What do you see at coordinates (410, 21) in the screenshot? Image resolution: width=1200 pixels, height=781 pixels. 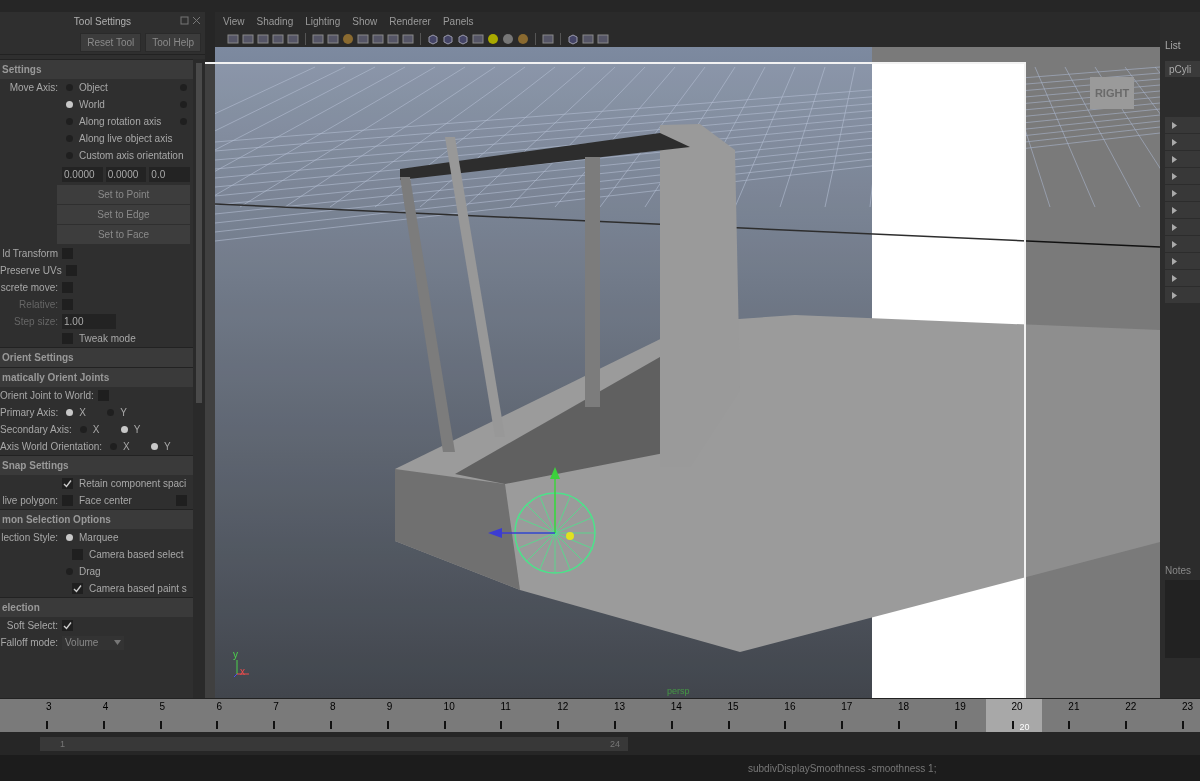 I see `menu-item: Renderer` at bounding box center [410, 21].